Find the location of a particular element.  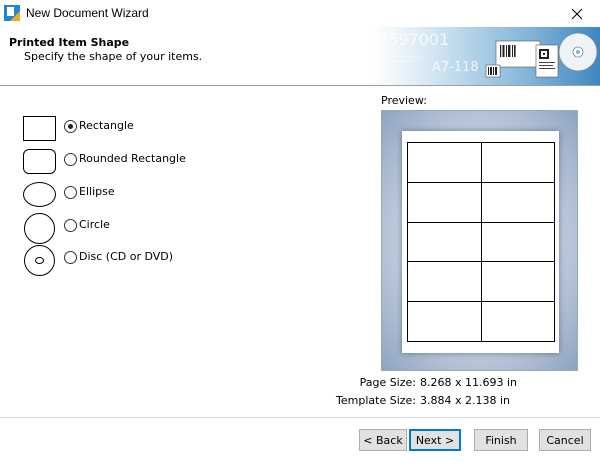

shape-option-rounded-rectangle: Rounded Rectangle is located at coordinates (187, 163).